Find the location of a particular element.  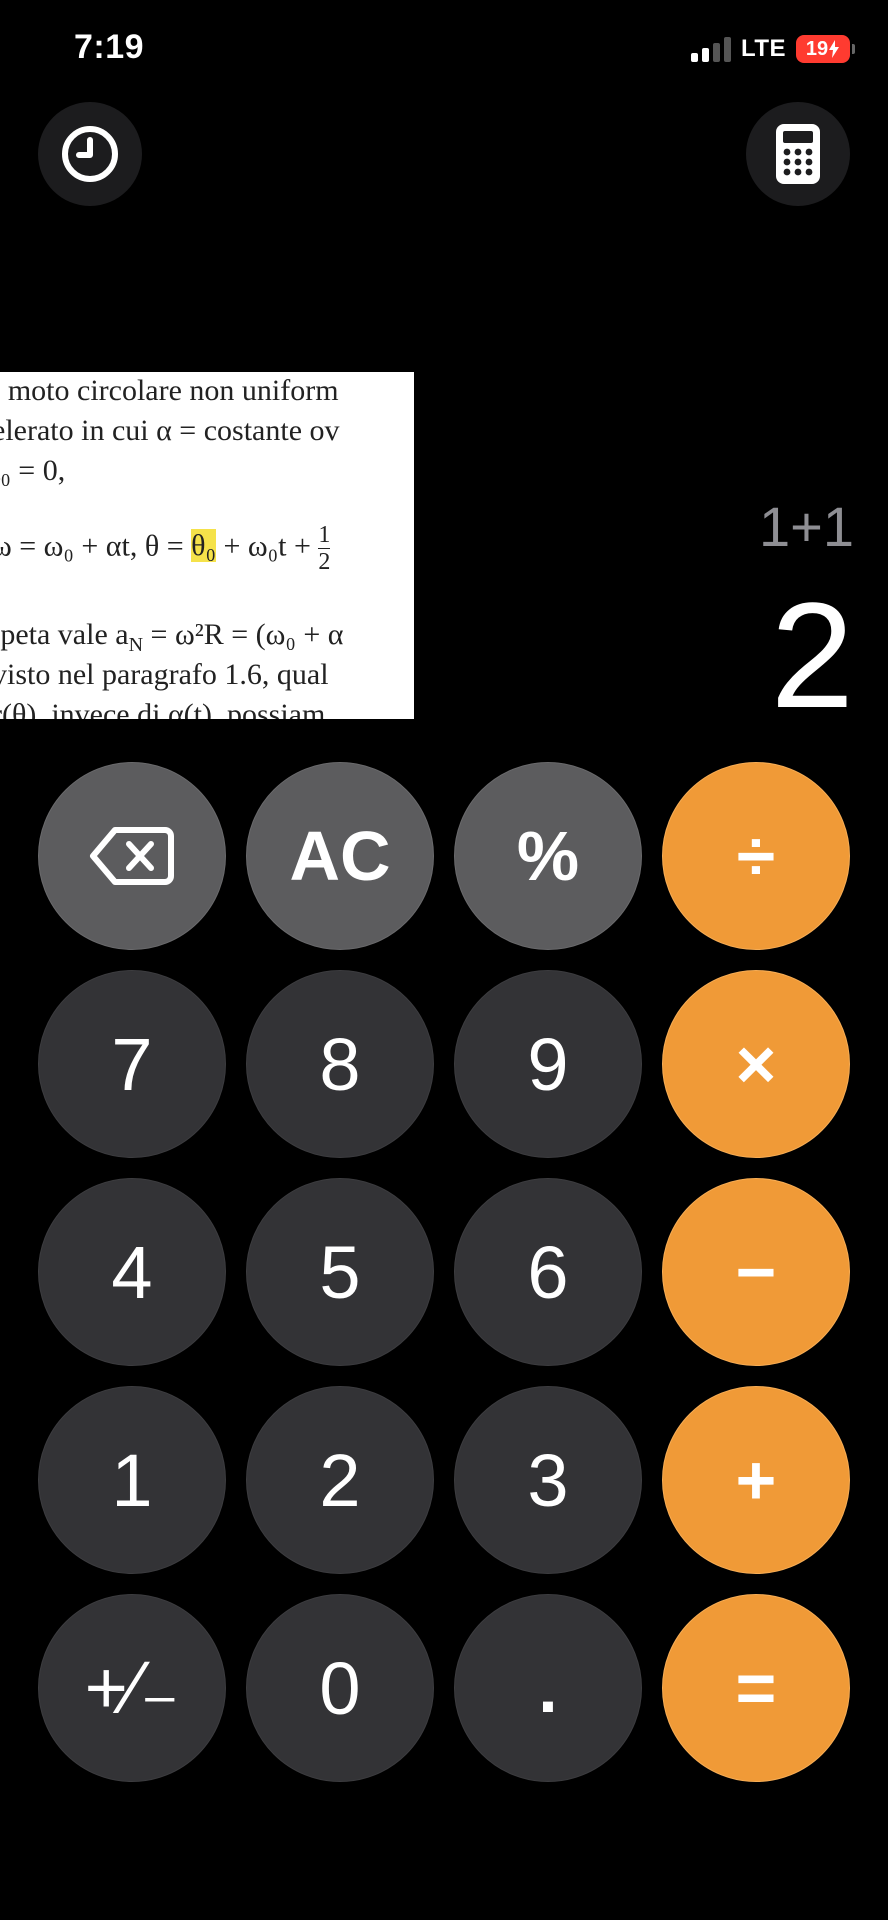

textbook-line: i moto circolare non uniform is located at coordinates (169, 390).